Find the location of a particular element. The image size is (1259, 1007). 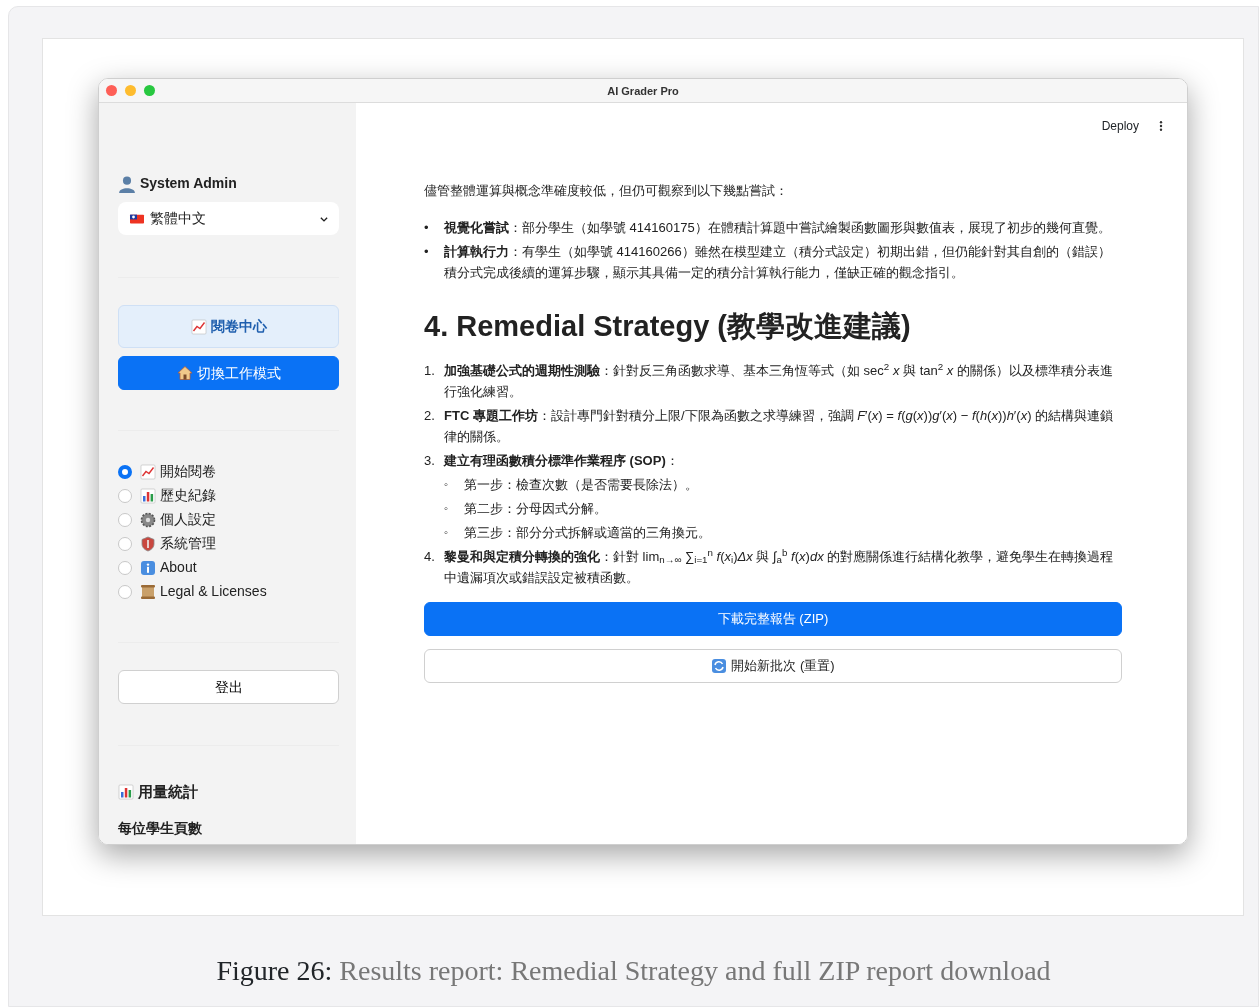

house-icon is located at coordinates (184, 373).